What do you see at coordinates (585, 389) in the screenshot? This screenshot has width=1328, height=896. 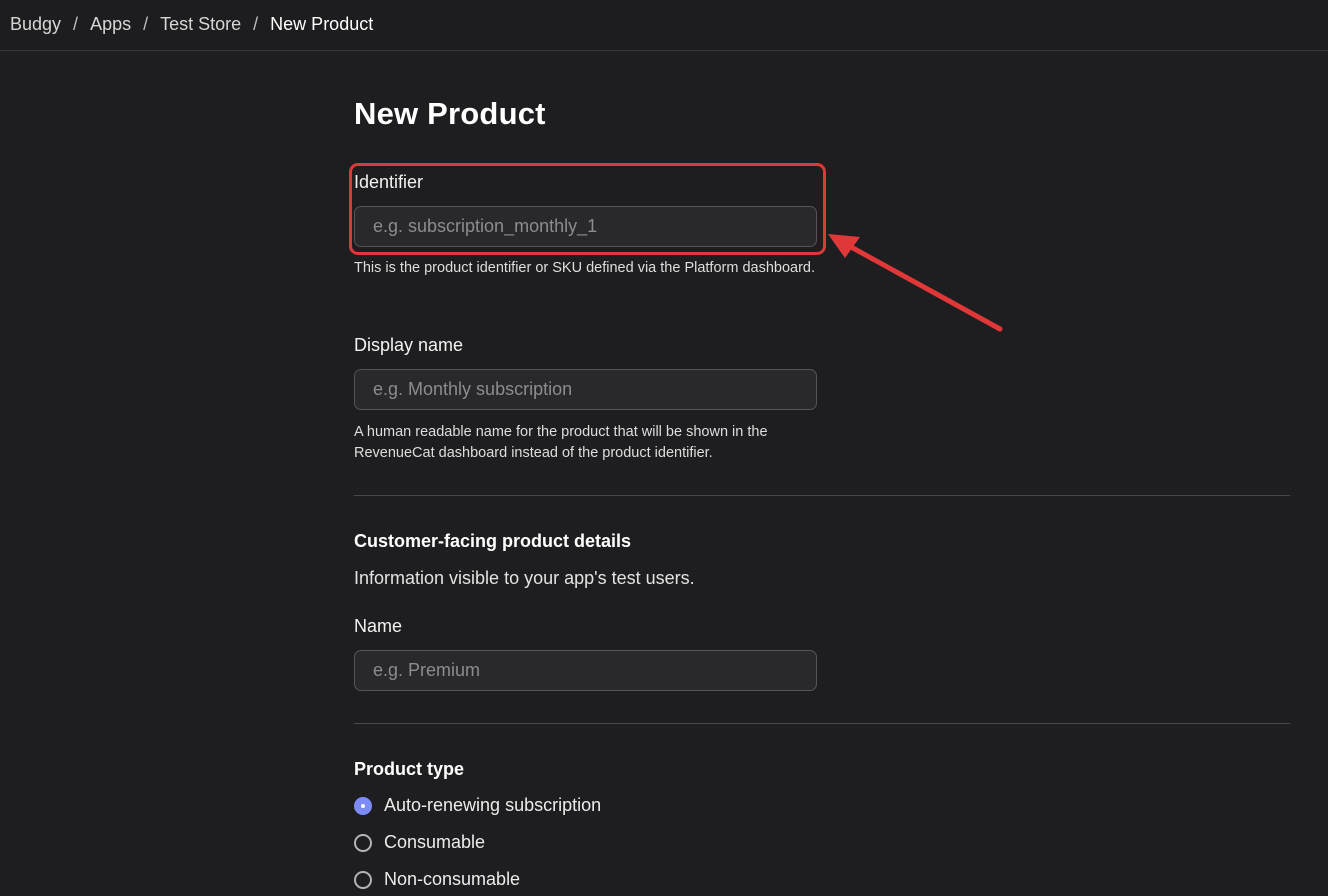 I see `display-name-input` at bounding box center [585, 389].